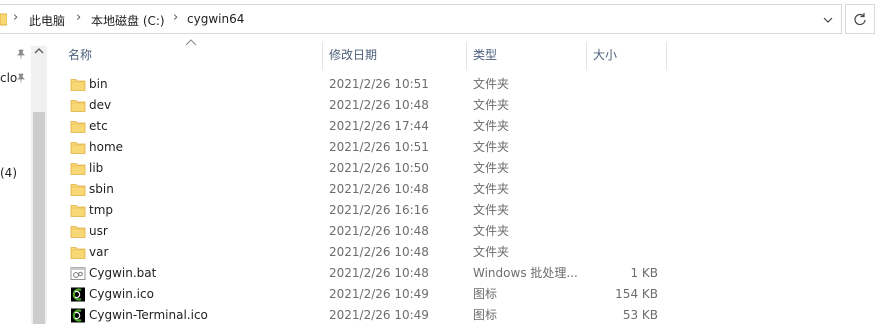 The image size is (886, 326). What do you see at coordinates (8, 173) in the screenshot?
I see `nav-item-fragment: (4)` at bounding box center [8, 173].